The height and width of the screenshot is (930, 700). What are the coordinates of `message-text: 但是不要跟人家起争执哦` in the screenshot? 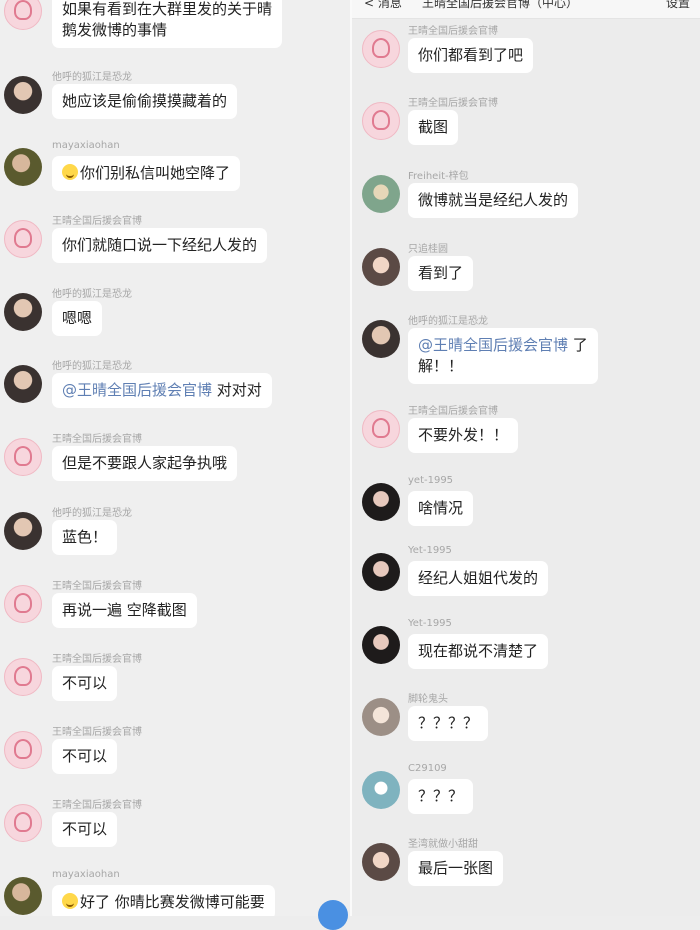 It's located at (145, 463).